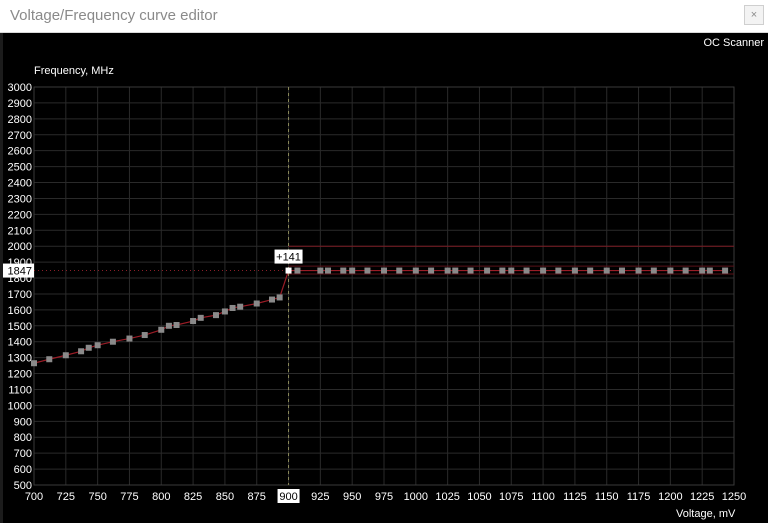 Image resolution: width=768 pixels, height=523 pixels. What do you see at coordinates (511, 497) in the screenshot?
I see `x-tick-label: 1075` at bounding box center [511, 497].